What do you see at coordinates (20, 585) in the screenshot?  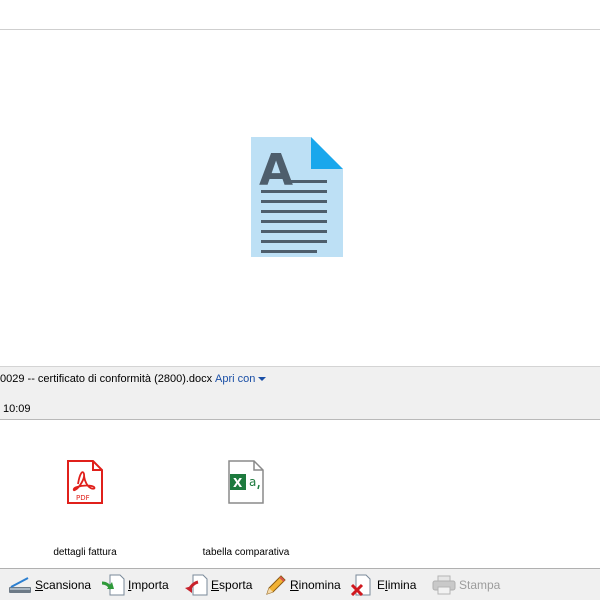 I see `scanner-icon` at bounding box center [20, 585].